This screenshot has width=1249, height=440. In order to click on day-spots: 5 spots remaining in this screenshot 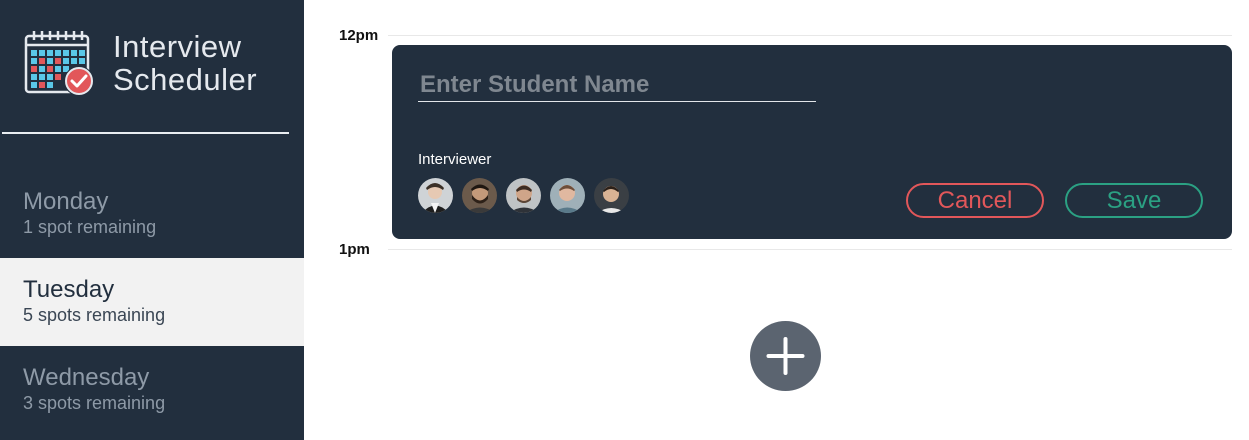, I will do `click(94, 315)`.